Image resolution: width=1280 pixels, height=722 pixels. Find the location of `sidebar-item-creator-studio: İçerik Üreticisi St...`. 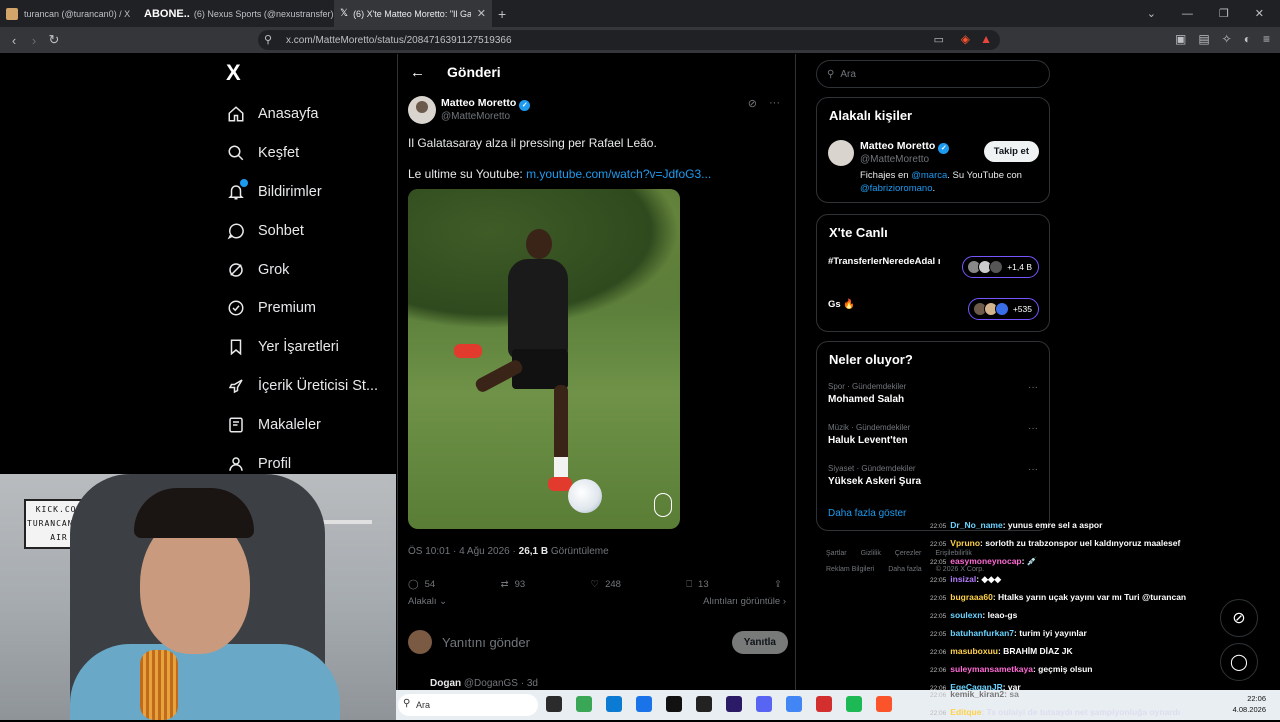

sidebar-item-creator-studio: İçerik Üreticisi St... is located at coordinates (302, 386).